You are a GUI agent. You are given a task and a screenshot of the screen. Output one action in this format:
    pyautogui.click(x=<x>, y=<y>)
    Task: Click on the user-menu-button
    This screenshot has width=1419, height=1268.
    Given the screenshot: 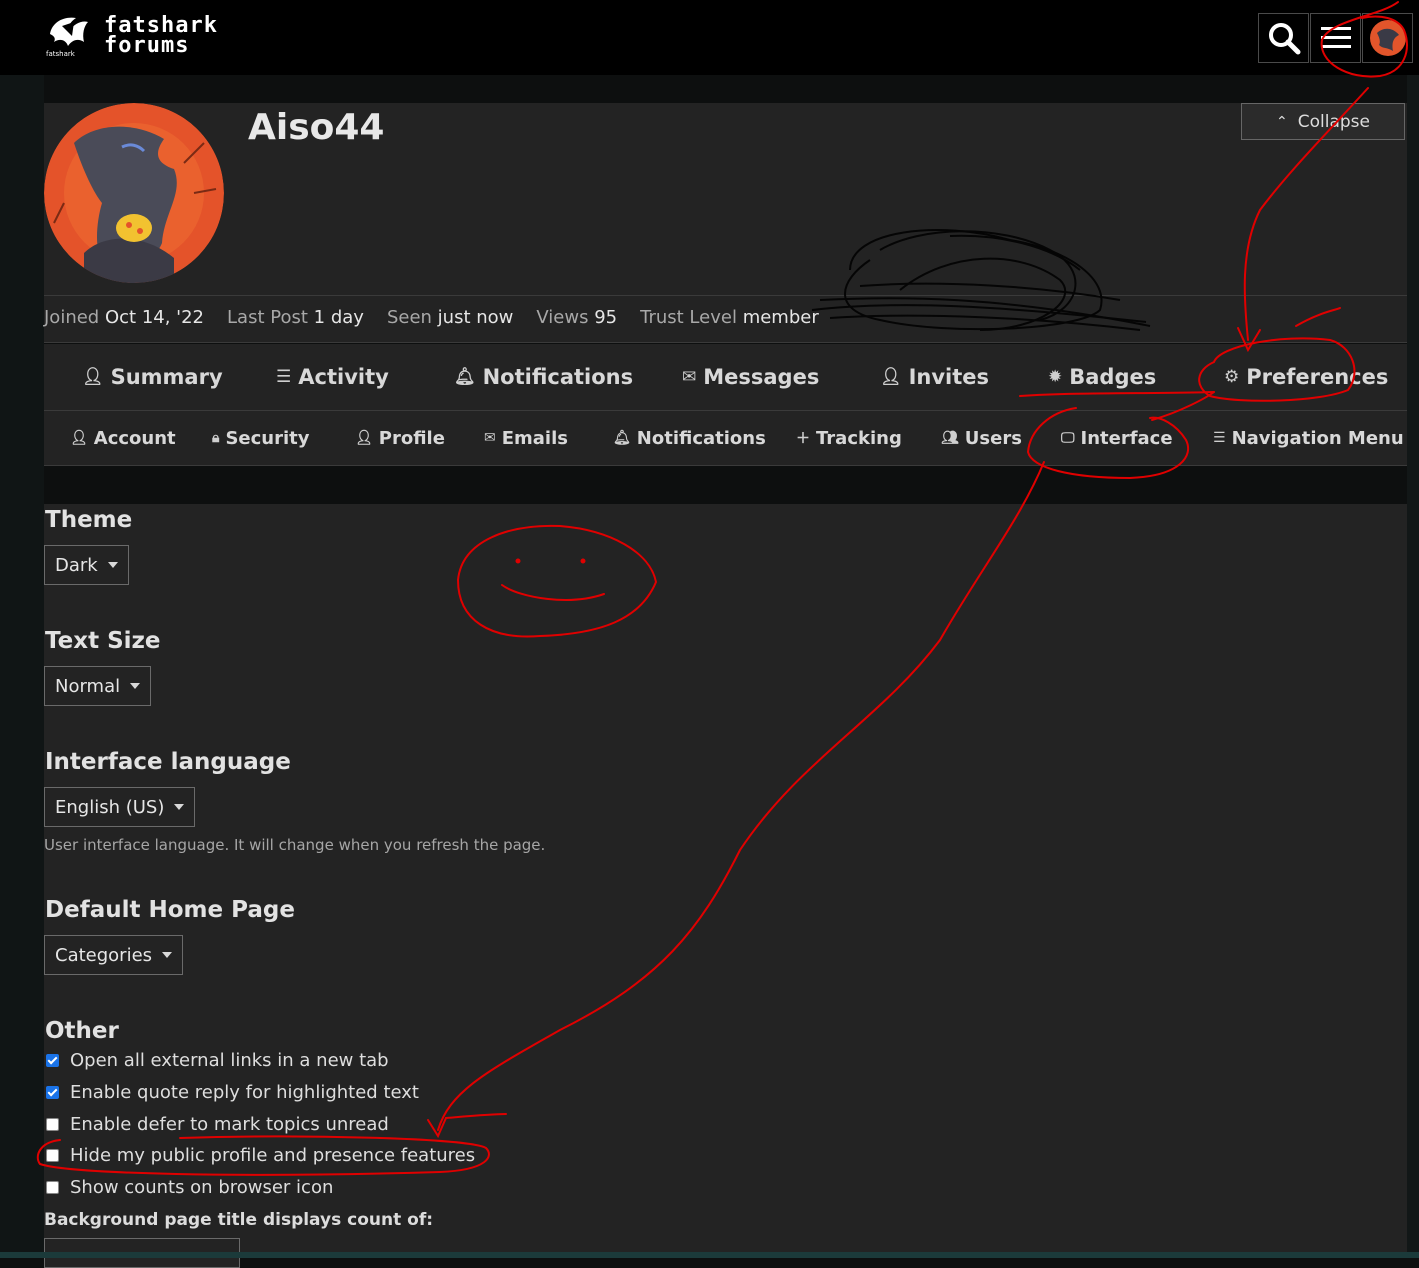 What is the action you would take?
    pyautogui.click(x=1387, y=38)
    